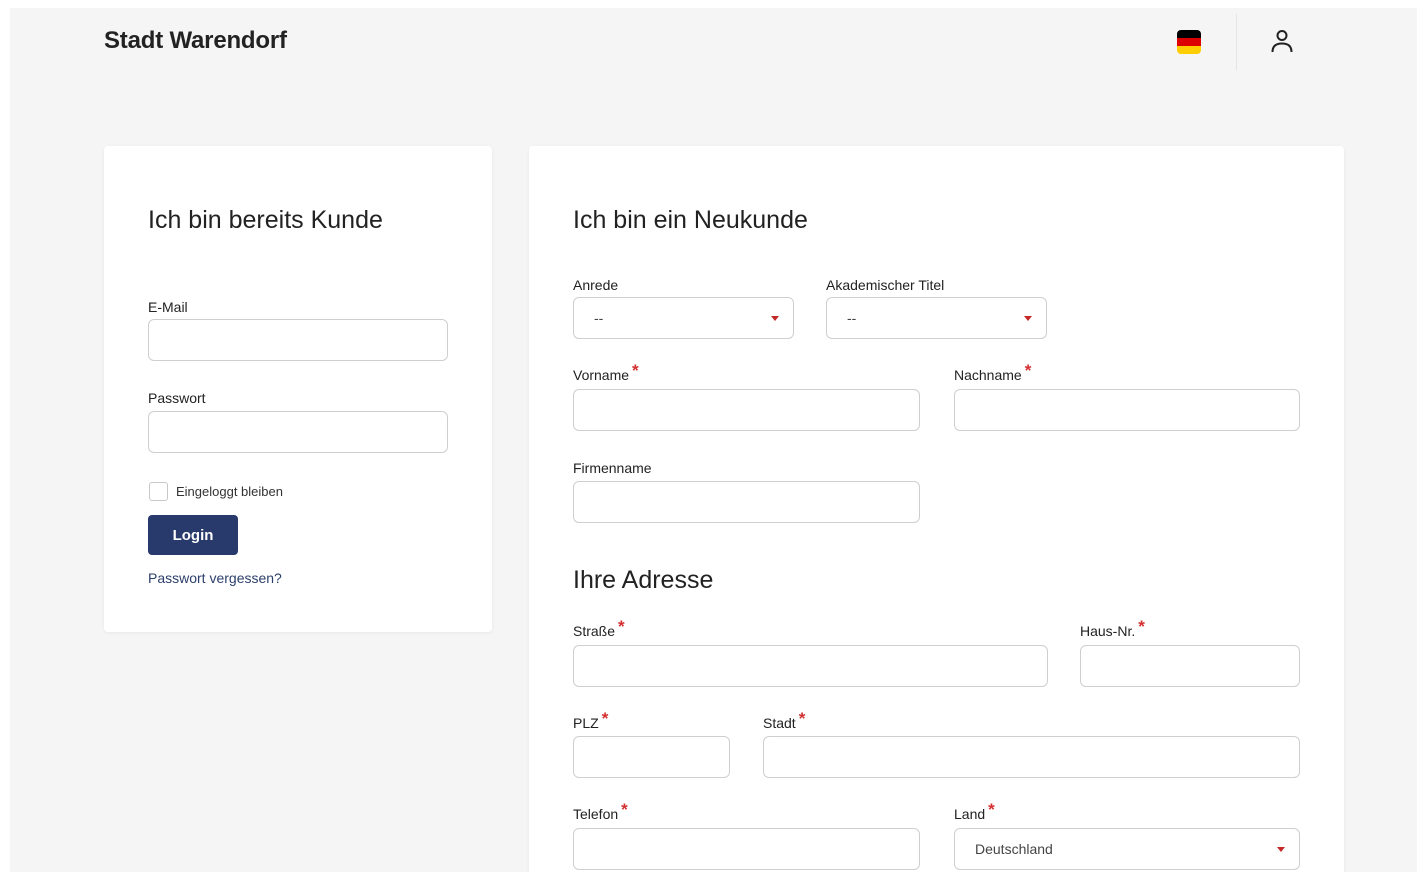 The height and width of the screenshot is (872, 1417). I want to click on phone-field, so click(746, 849).